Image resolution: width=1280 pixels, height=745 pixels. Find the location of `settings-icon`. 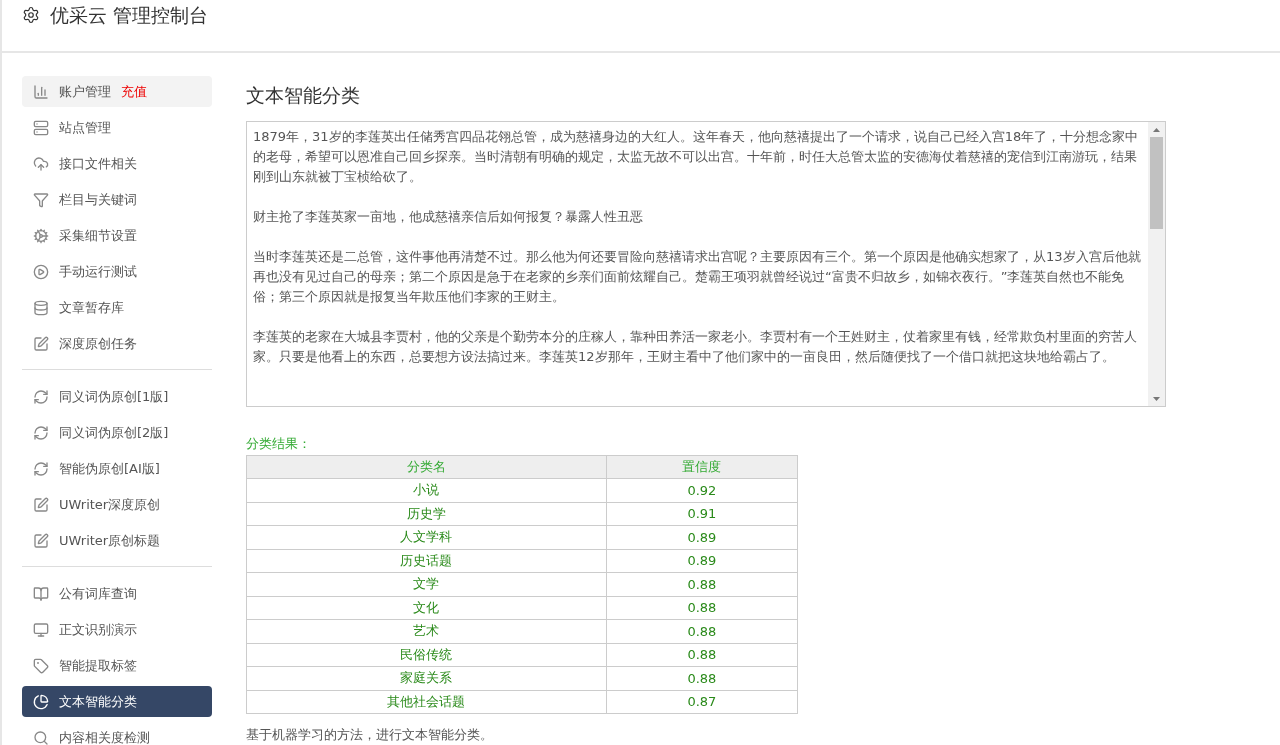

settings-icon is located at coordinates (31, 15).